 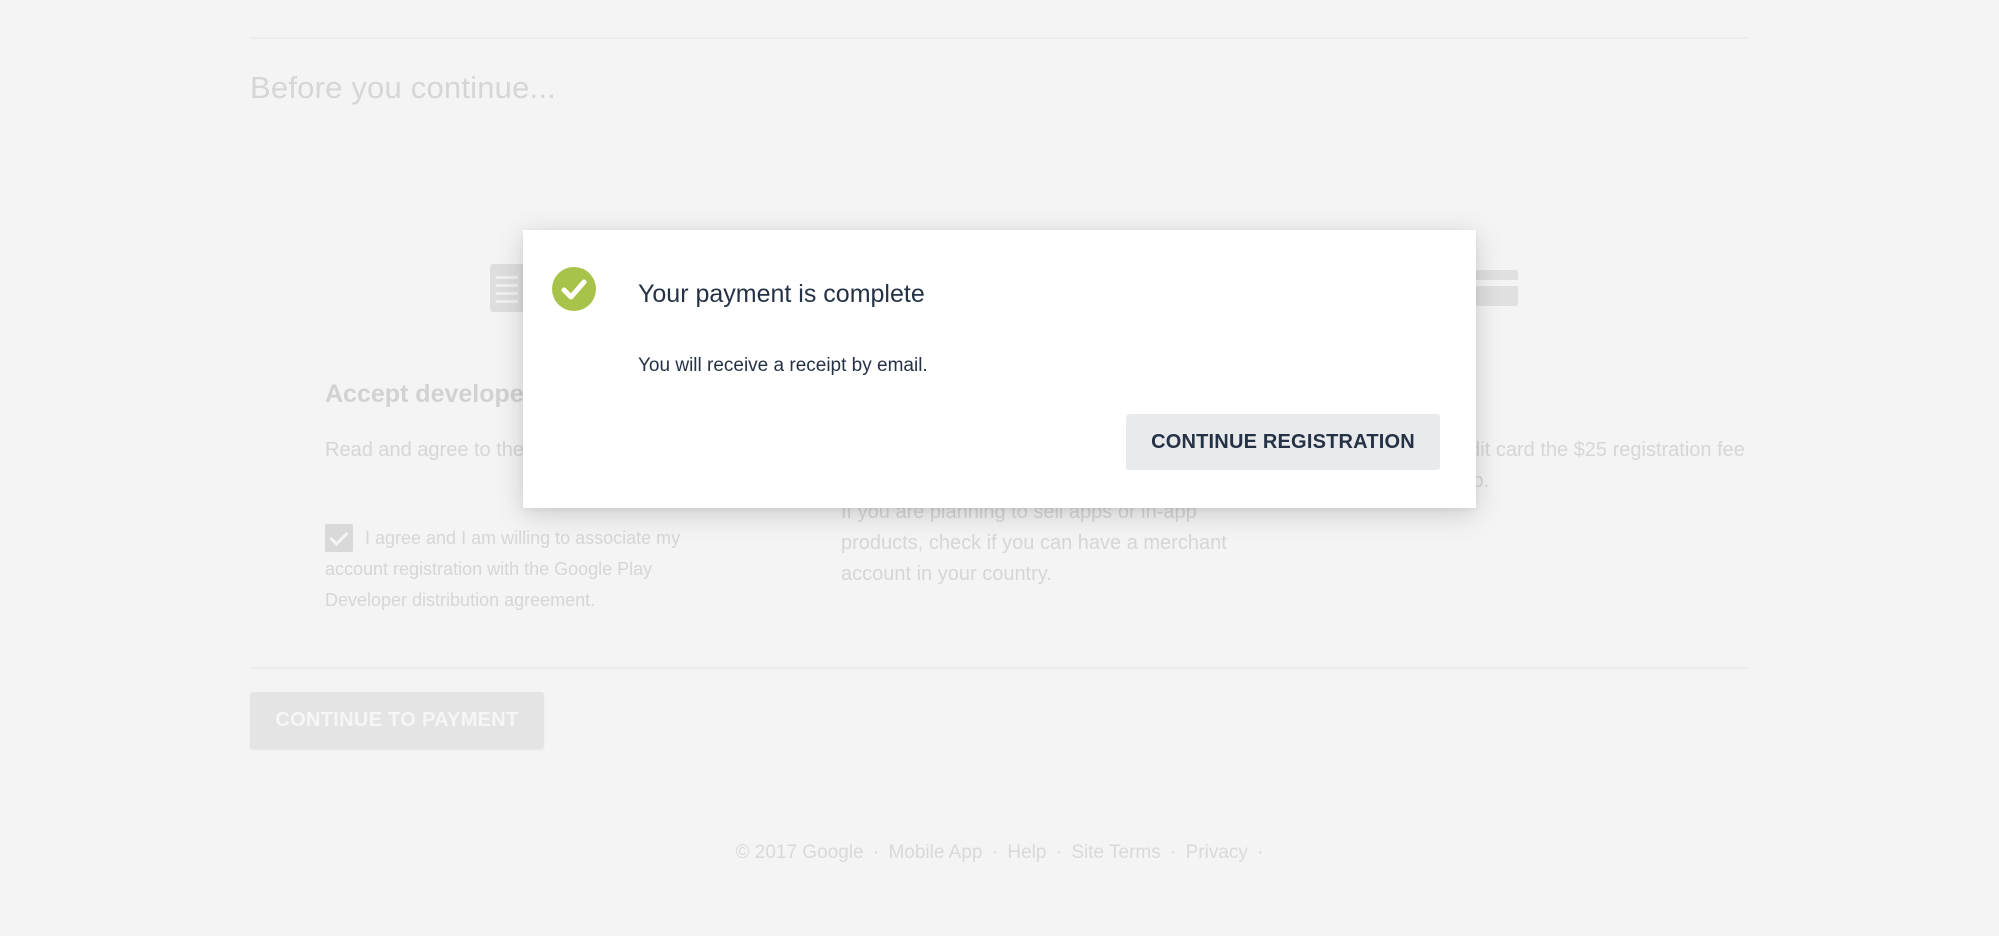 What do you see at coordinates (1115, 852) in the screenshot?
I see `footer-link-site-terms: Site Terms` at bounding box center [1115, 852].